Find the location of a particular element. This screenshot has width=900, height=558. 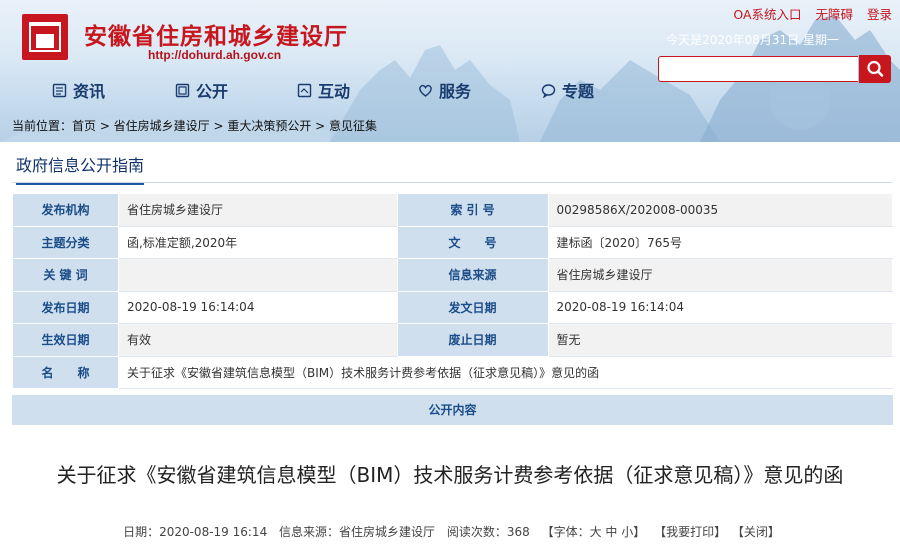

open-content-bar: 公开内容 is located at coordinates (452, 410).